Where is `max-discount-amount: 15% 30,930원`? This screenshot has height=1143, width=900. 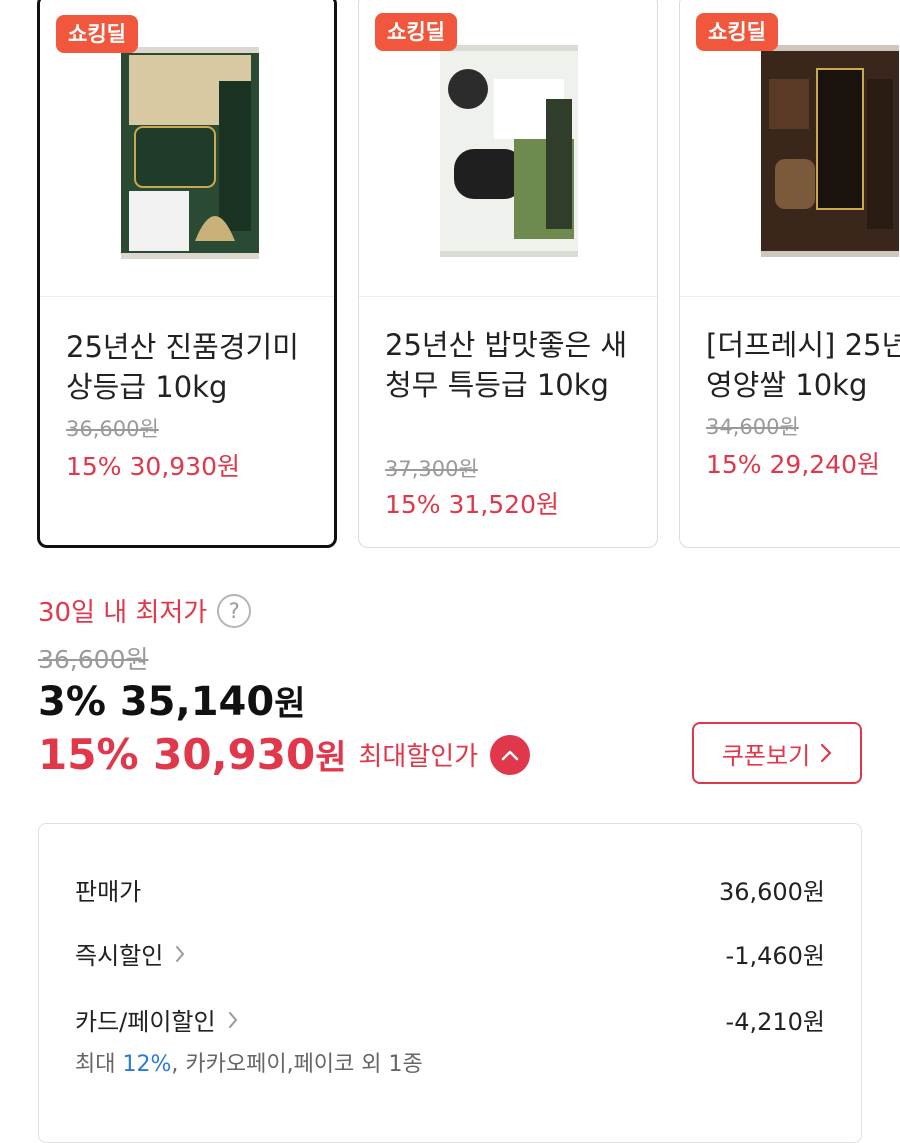 max-discount-amount: 15% 30,930원 is located at coordinates (192, 754).